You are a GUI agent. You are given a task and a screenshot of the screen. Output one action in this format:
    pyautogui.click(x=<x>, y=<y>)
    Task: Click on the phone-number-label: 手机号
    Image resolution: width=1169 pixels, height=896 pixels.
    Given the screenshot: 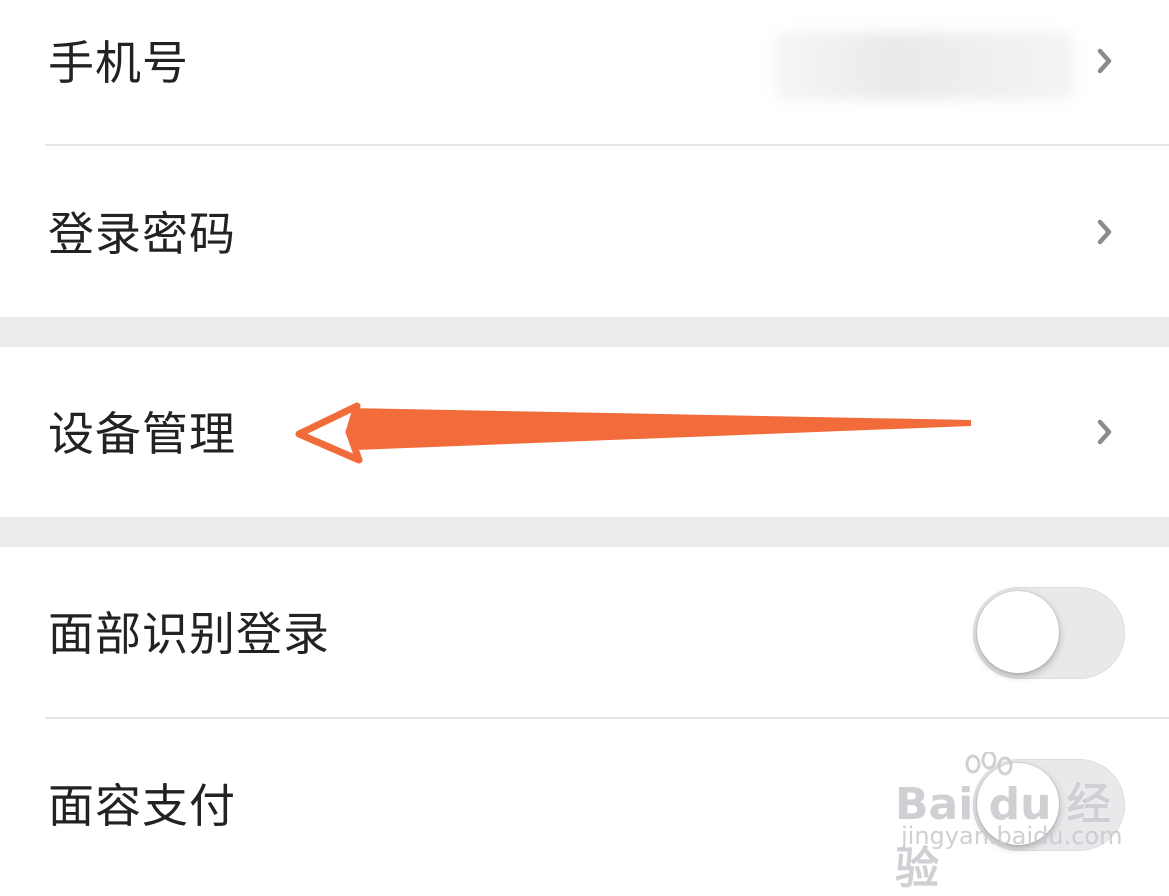 What is the action you would take?
    pyautogui.click(x=118, y=63)
    